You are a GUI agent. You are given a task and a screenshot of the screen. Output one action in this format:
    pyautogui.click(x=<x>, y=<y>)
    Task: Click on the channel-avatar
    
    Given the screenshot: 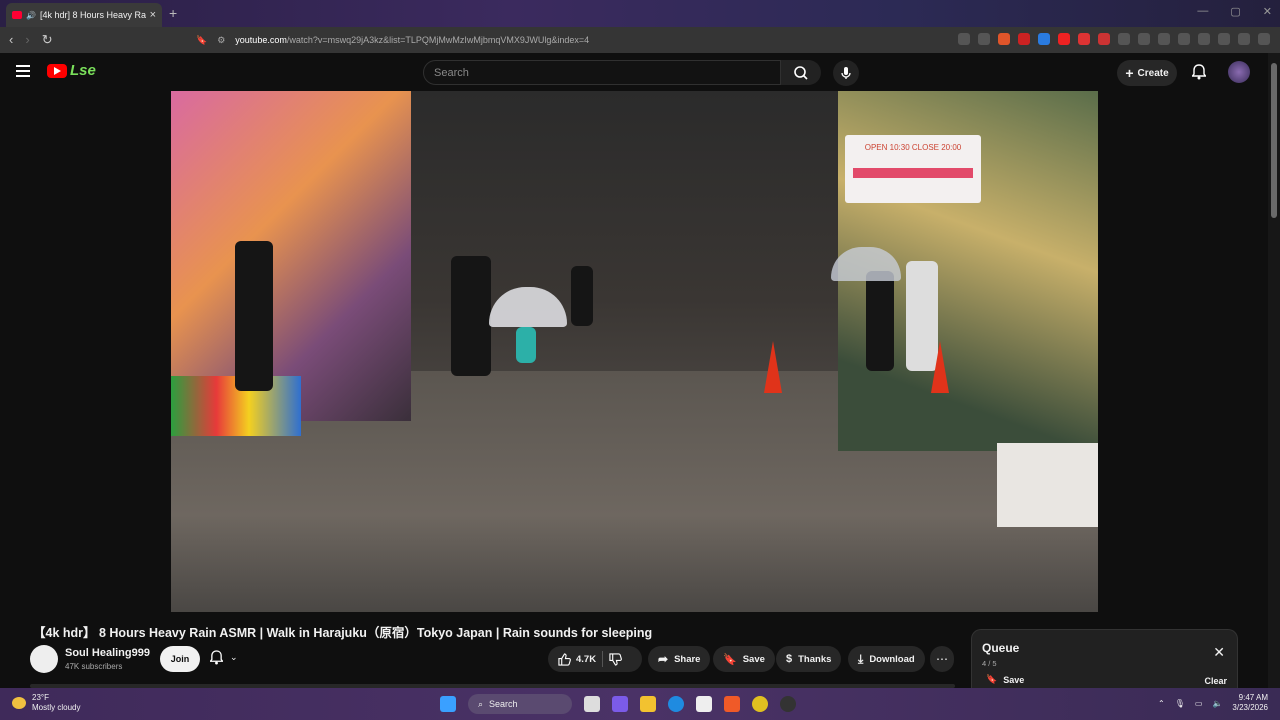 What is the action you would take?
    pyautogui.click(x=44, y=659)
    